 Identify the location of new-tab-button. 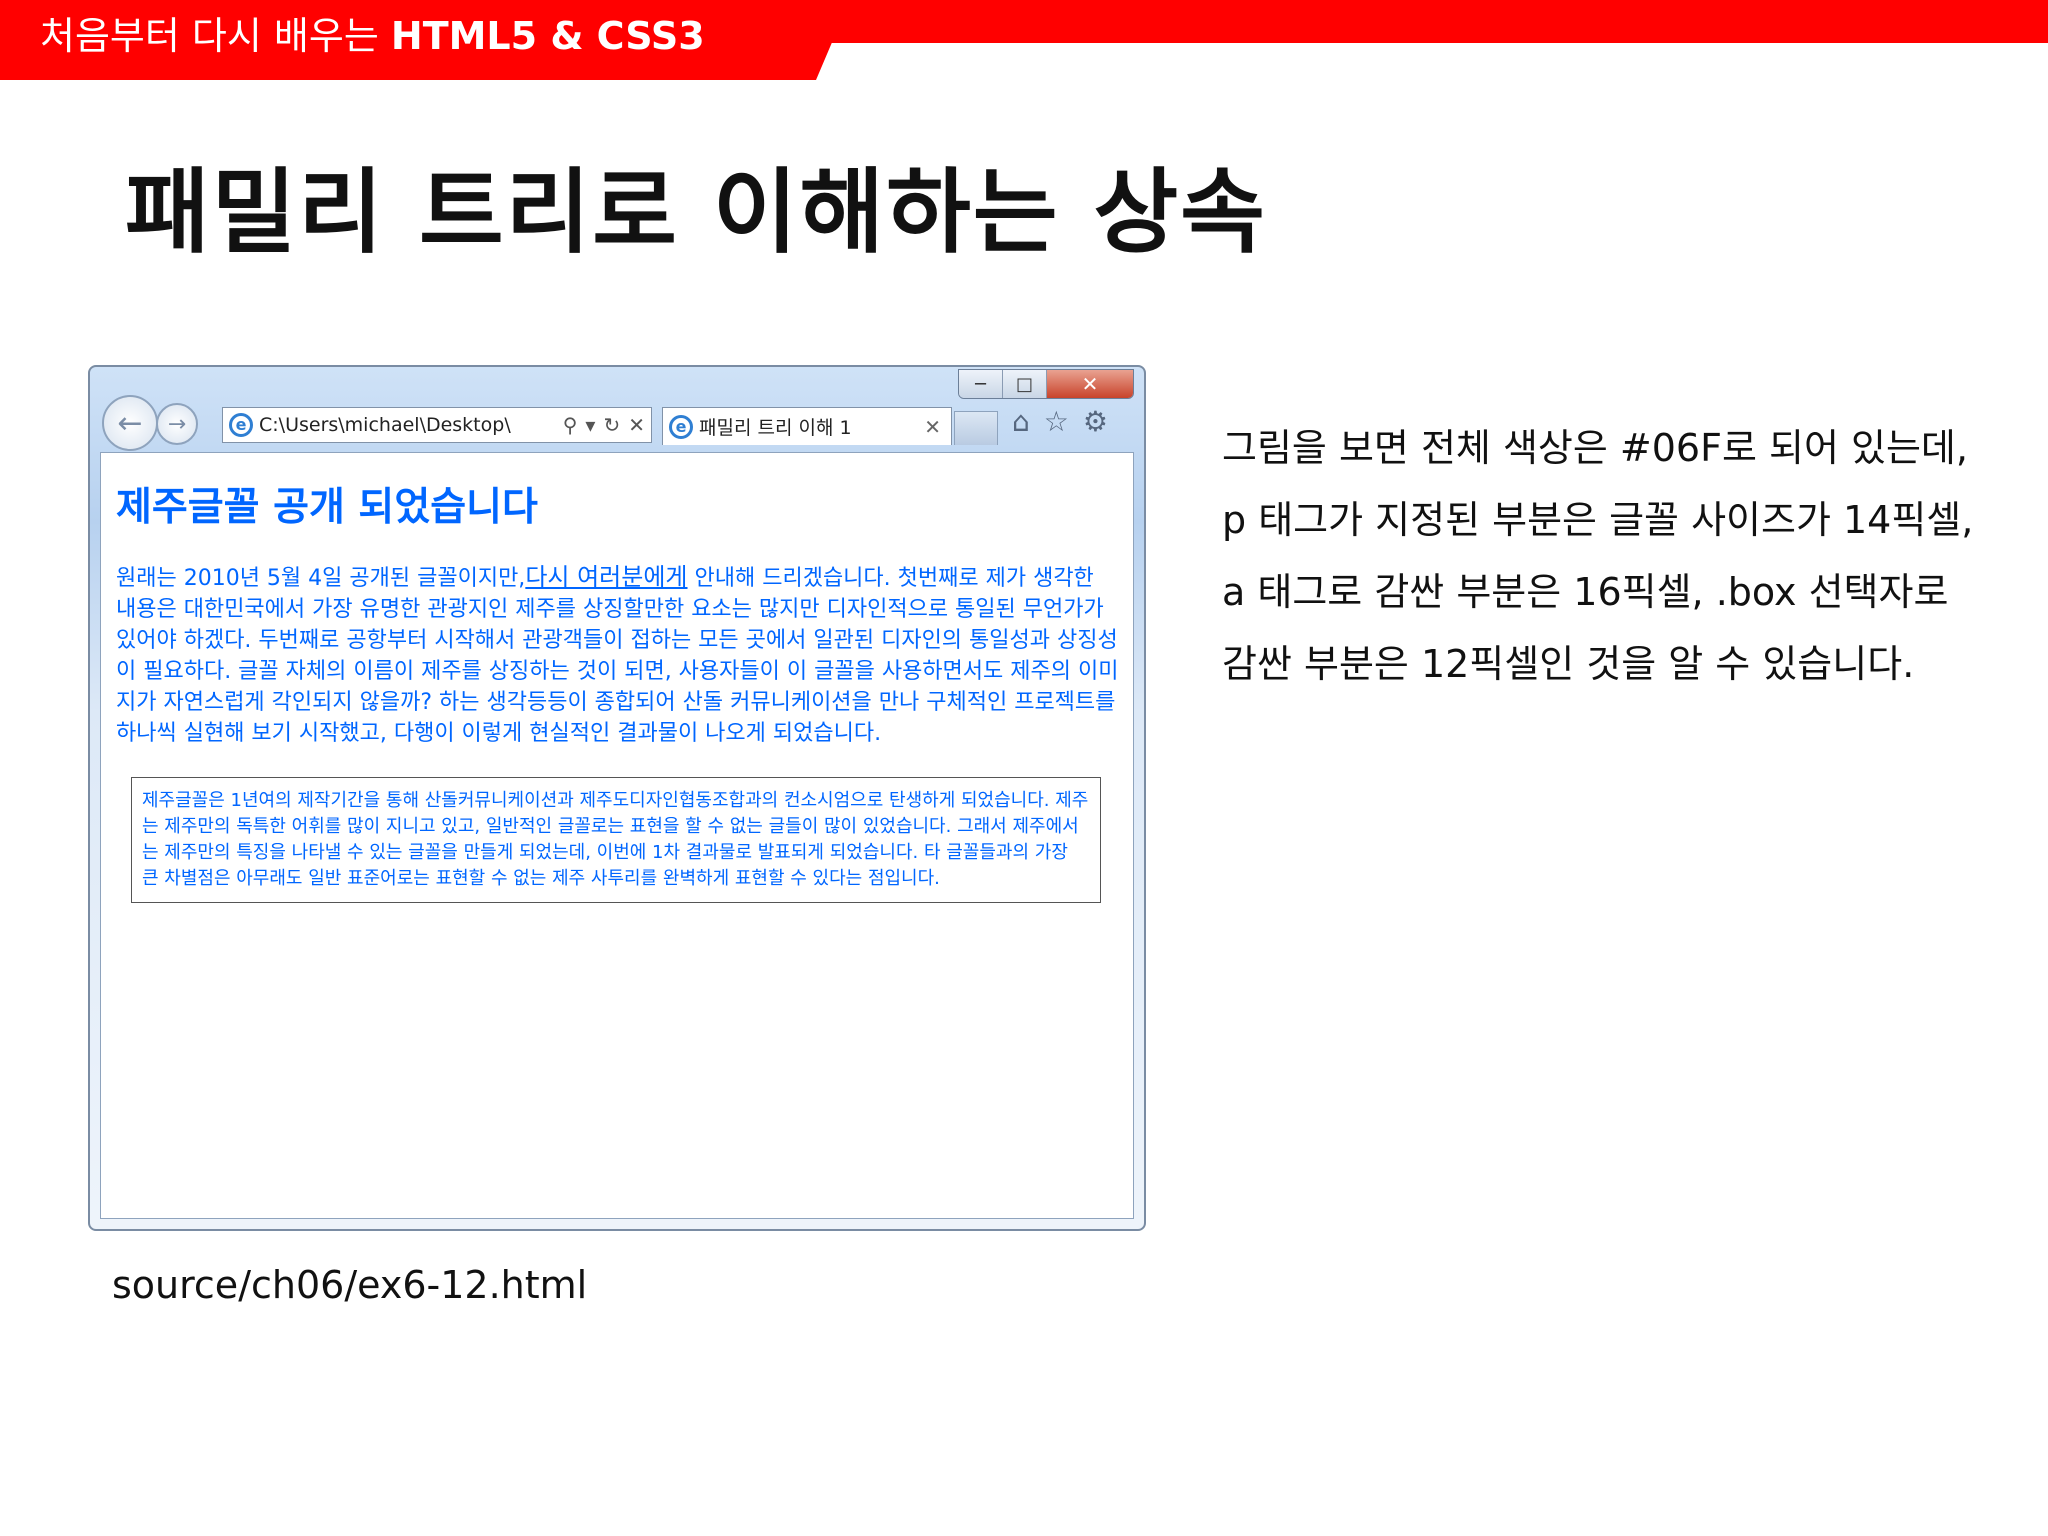
(976, 428).